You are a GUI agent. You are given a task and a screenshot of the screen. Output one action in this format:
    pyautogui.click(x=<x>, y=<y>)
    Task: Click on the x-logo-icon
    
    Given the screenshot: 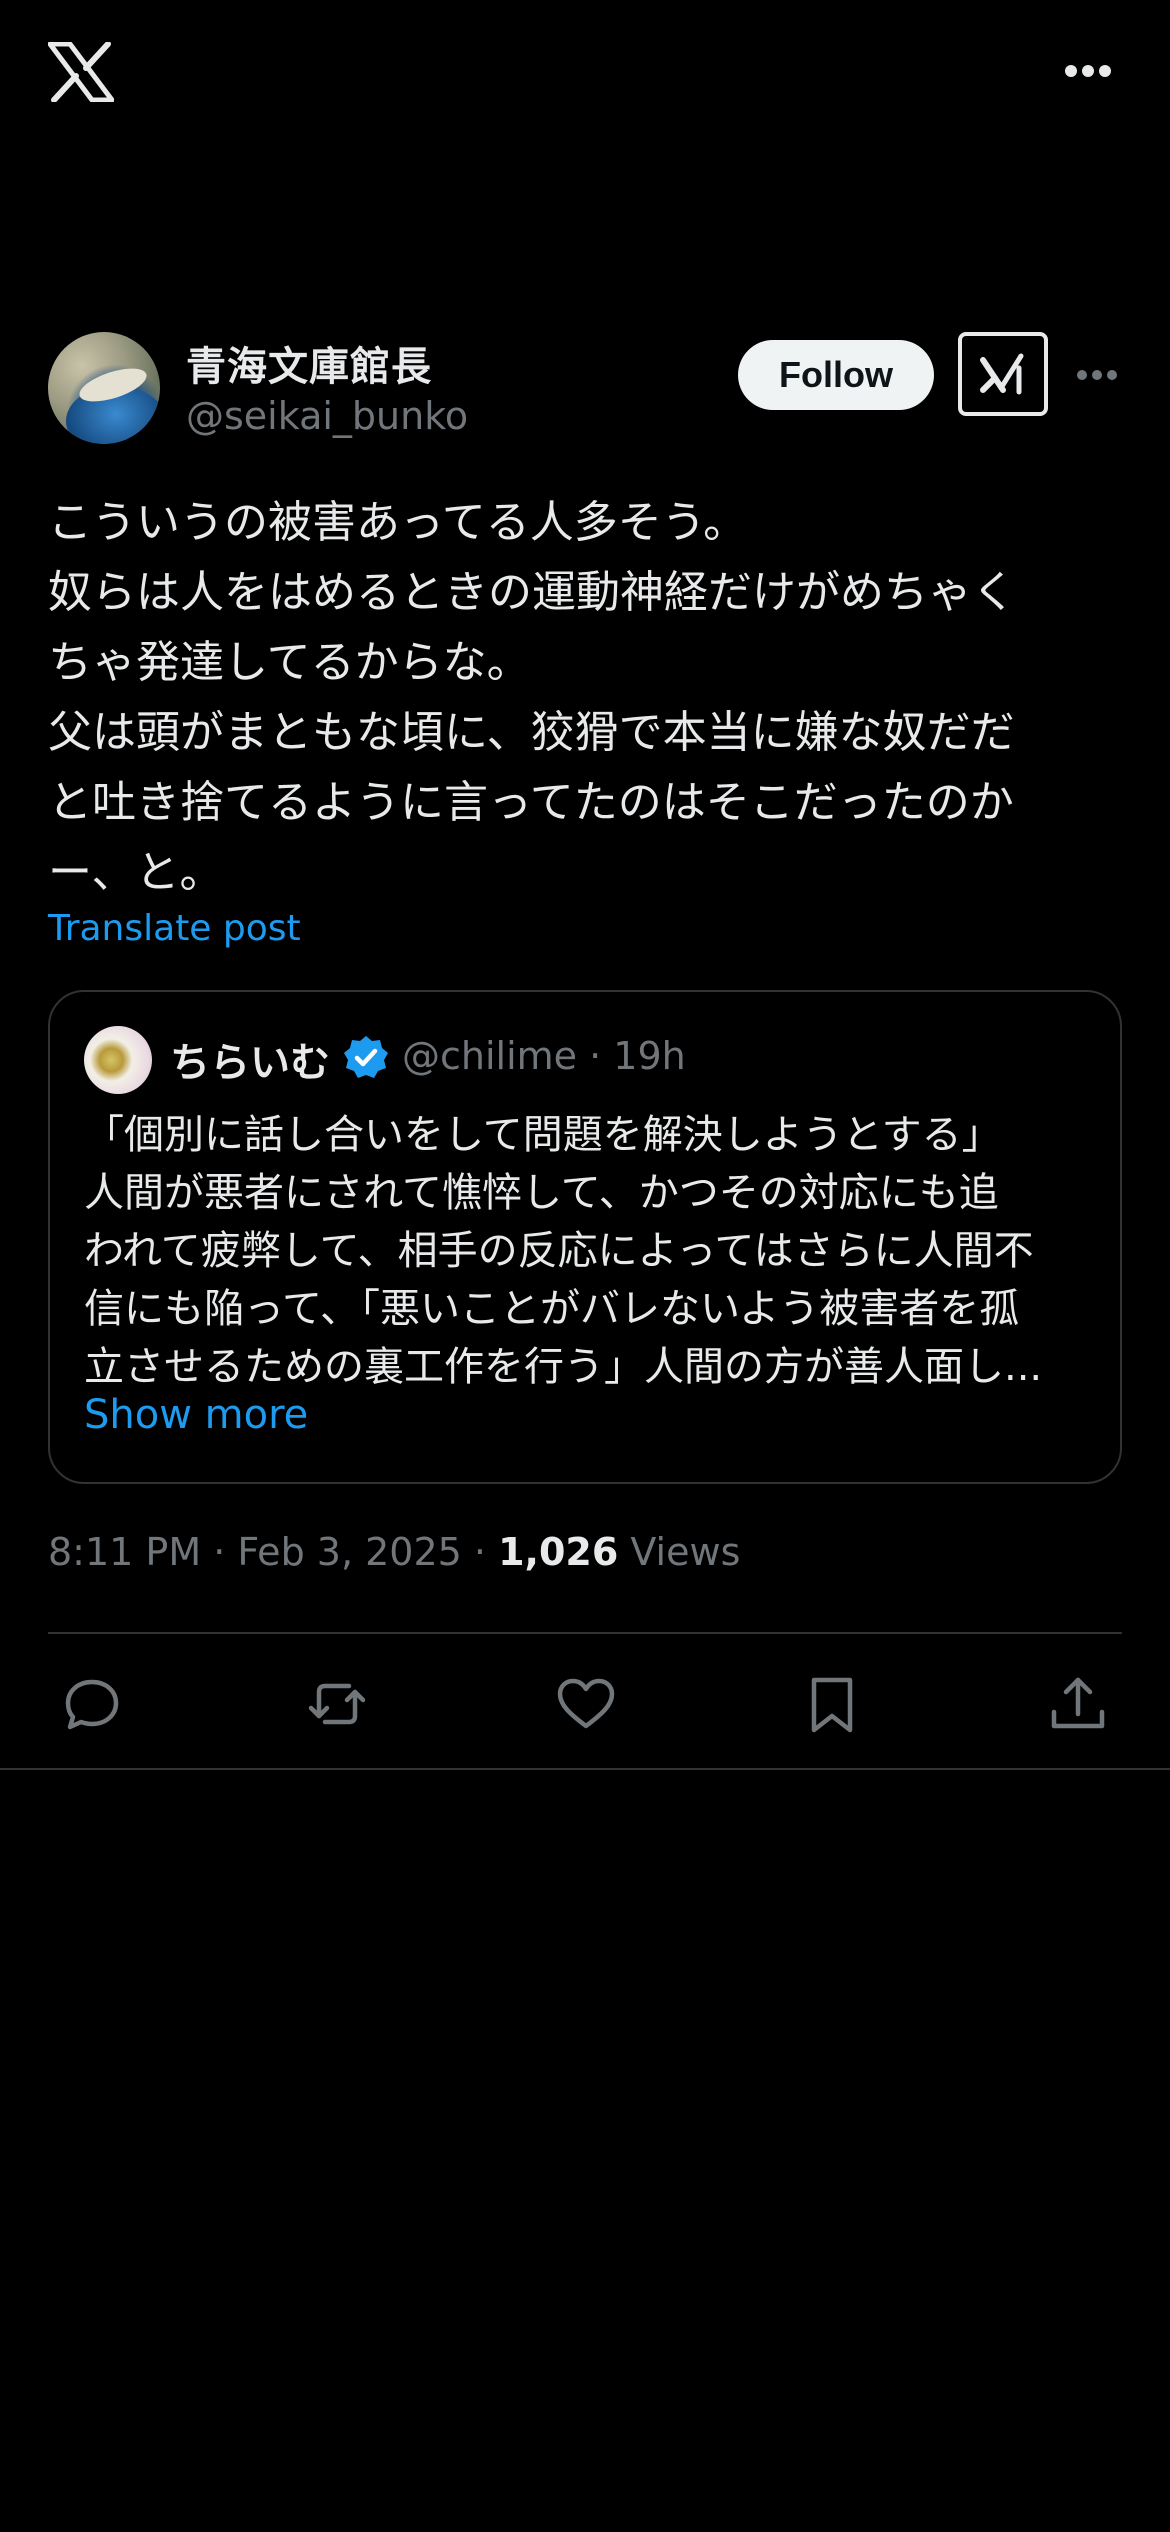 What is the action you would take?
    pyautogui.click(x=81, y=72)
    